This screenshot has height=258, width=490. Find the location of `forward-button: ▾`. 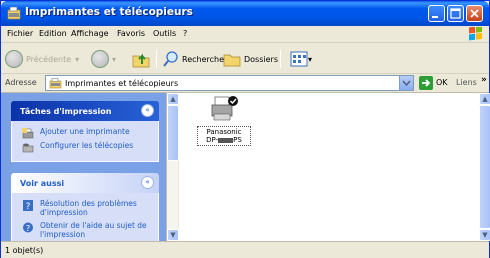

forward-button: ▾ is located at coordinates (103, 59).